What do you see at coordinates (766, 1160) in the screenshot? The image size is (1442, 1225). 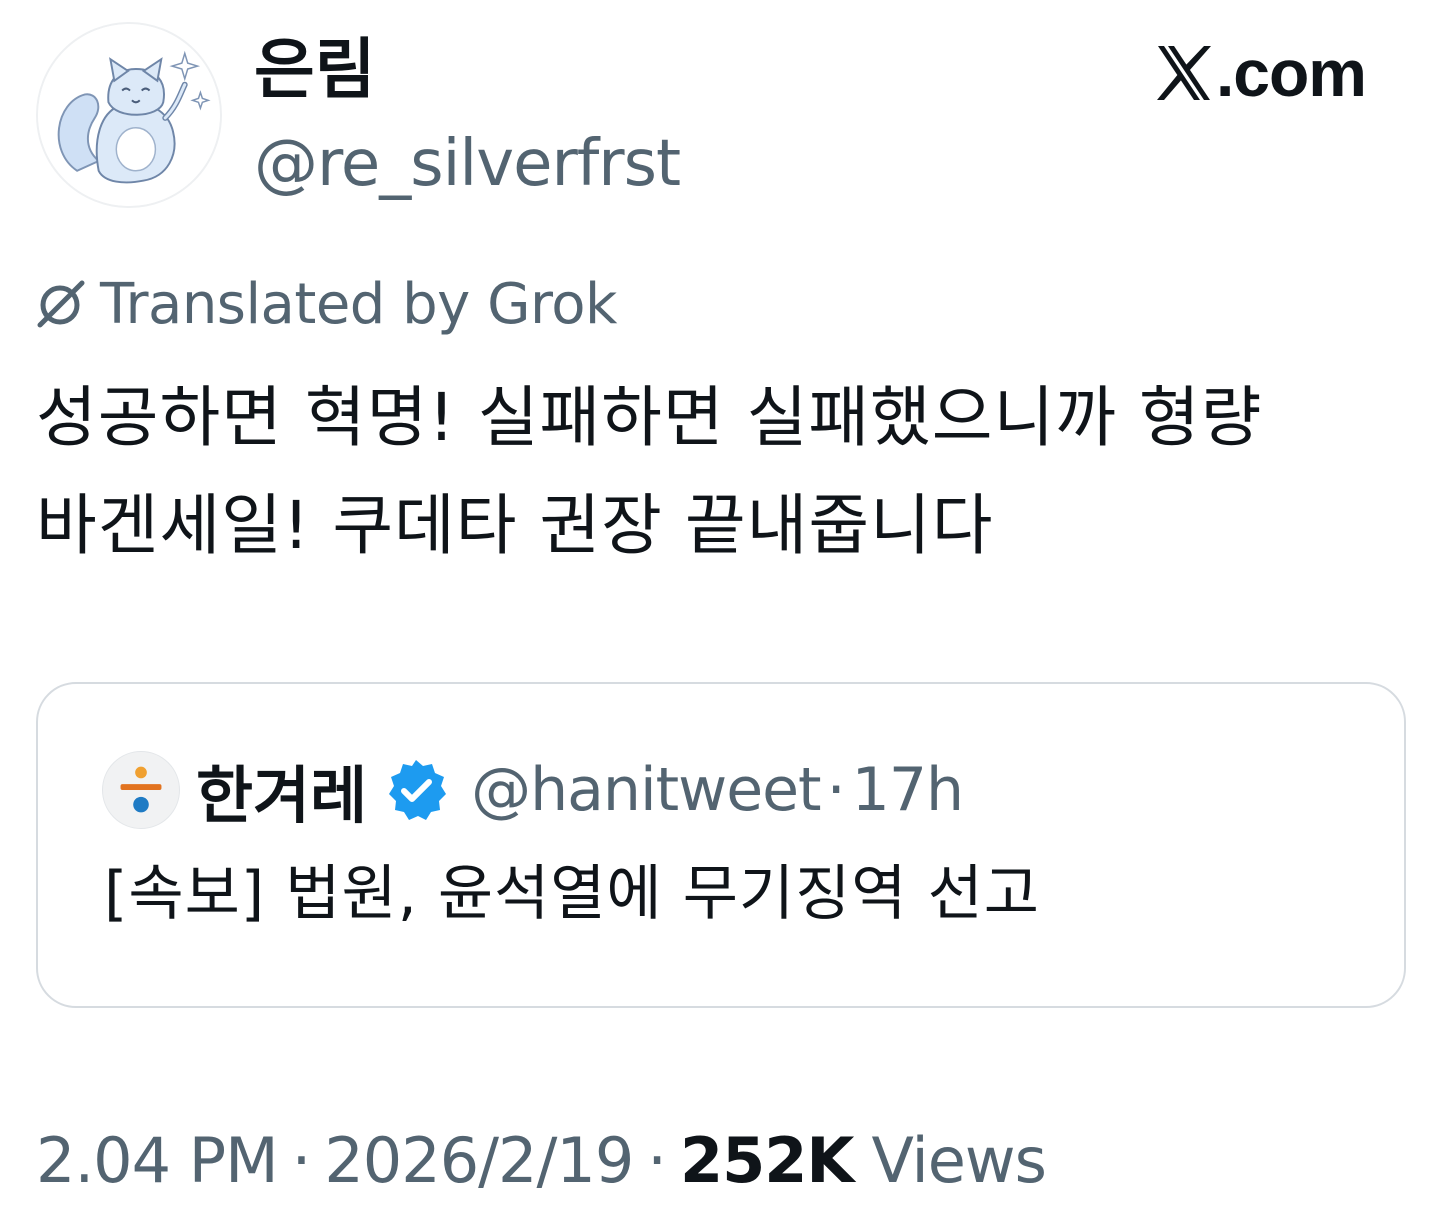 I see `views-count: 252K` at bounding box center [766, 1160].